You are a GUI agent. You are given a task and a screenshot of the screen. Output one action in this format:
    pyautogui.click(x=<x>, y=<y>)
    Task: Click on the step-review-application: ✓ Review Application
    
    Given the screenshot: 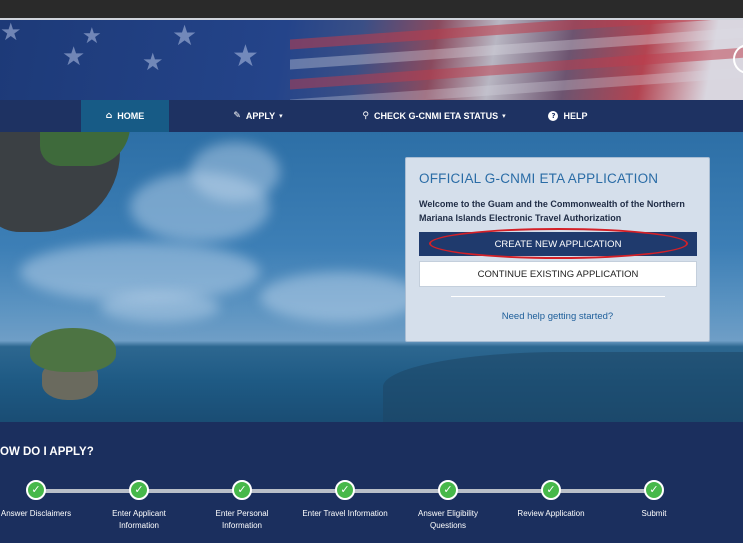 What is the action you would take?
    pyautogui.click(x=551, y=500)
    